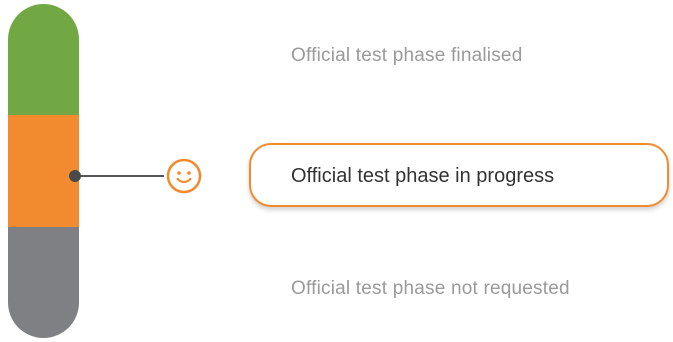 Image resolution: width=673 pixels, height=342 pixels. What do you see at coordinates (423, 176) in the screenshot?
I see `phase-label-in-progress: Official test phase in progress` at bounding box center [423, 176].